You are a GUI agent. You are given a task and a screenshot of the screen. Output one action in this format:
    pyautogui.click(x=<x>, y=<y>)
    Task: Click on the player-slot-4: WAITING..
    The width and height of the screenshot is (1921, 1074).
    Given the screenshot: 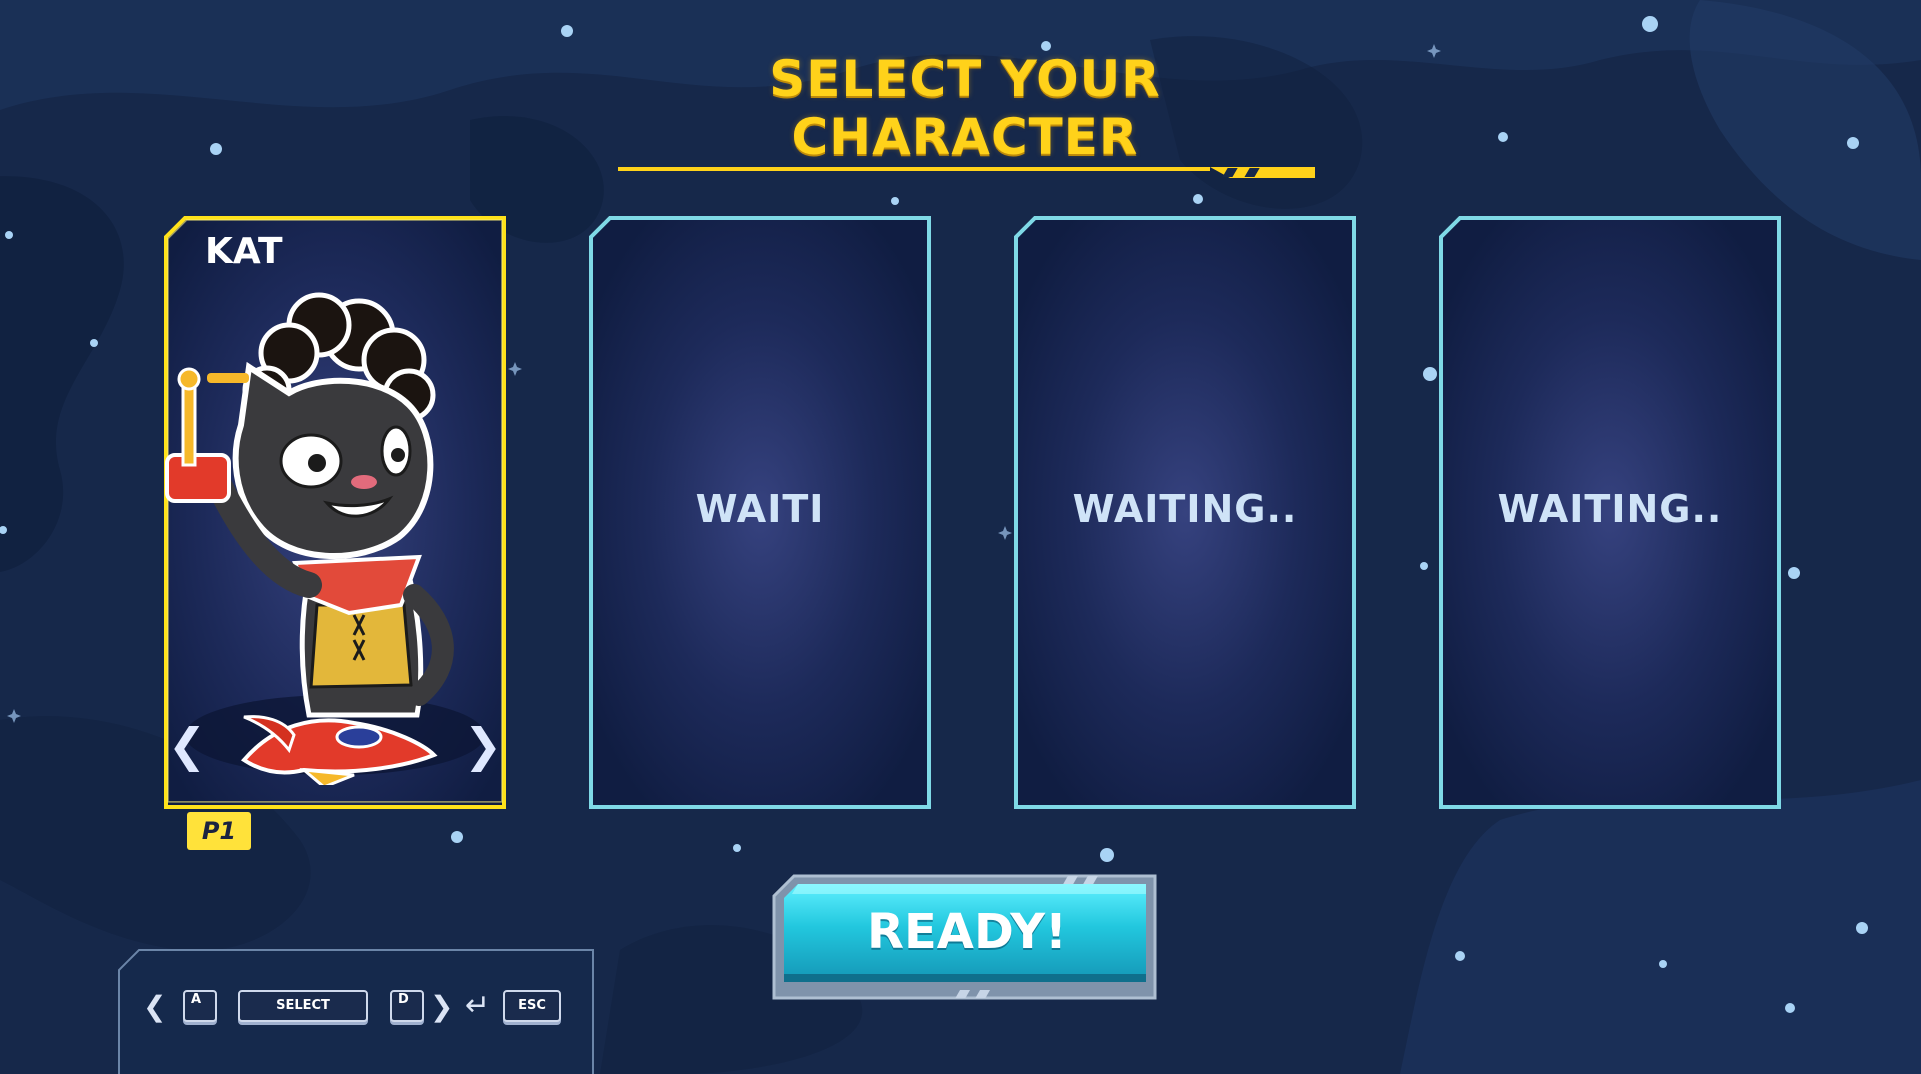 What is the action you would take?
    pyautogui.click(x=1610, y=512)
    